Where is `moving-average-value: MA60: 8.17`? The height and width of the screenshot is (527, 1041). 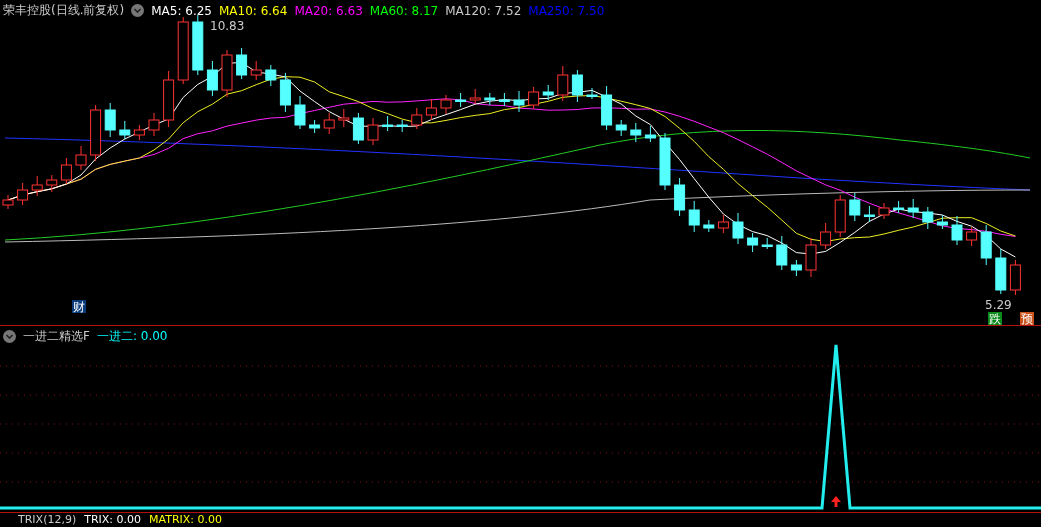
moving-average-value: MA60: 8.17 is located at coordinates (404, 10).